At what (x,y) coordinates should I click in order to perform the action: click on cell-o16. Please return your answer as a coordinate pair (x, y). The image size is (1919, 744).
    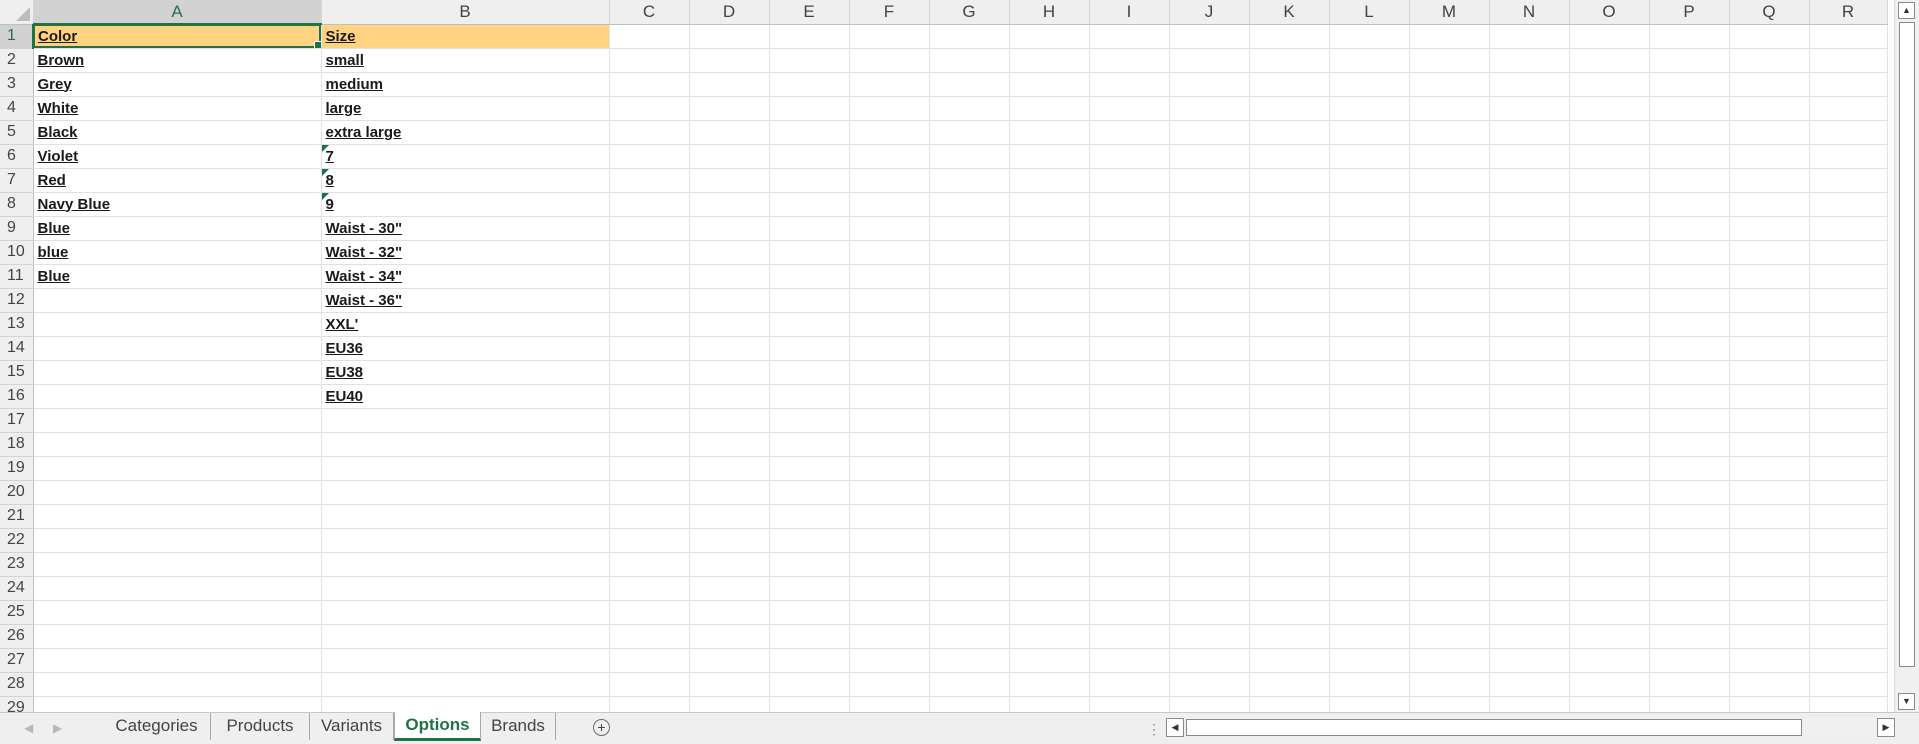
    Looking at the image, I should click on (1609, 396).